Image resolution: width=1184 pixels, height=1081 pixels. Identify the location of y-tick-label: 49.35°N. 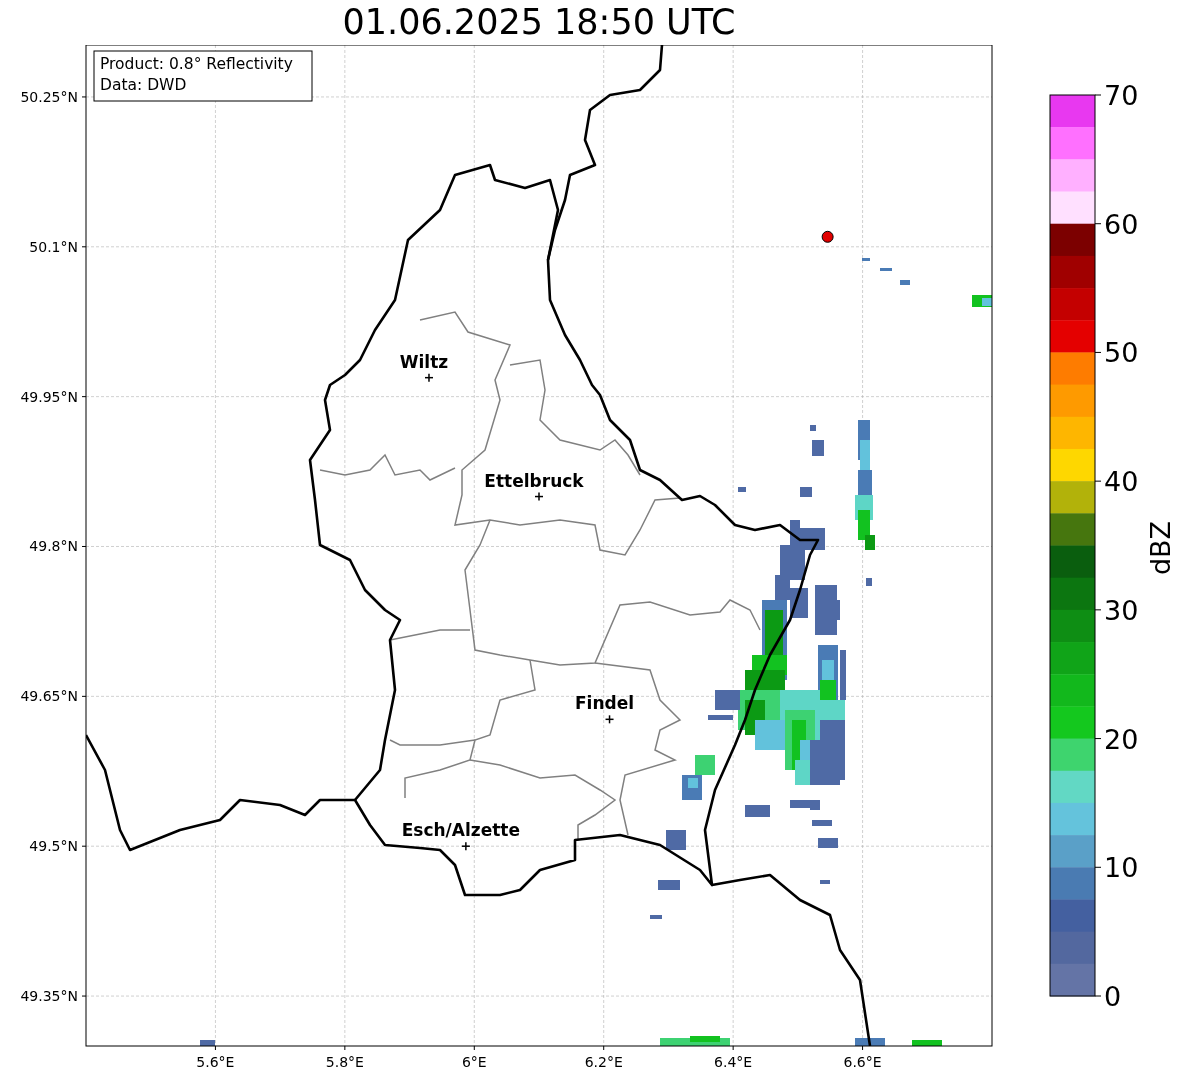
(49, 996).